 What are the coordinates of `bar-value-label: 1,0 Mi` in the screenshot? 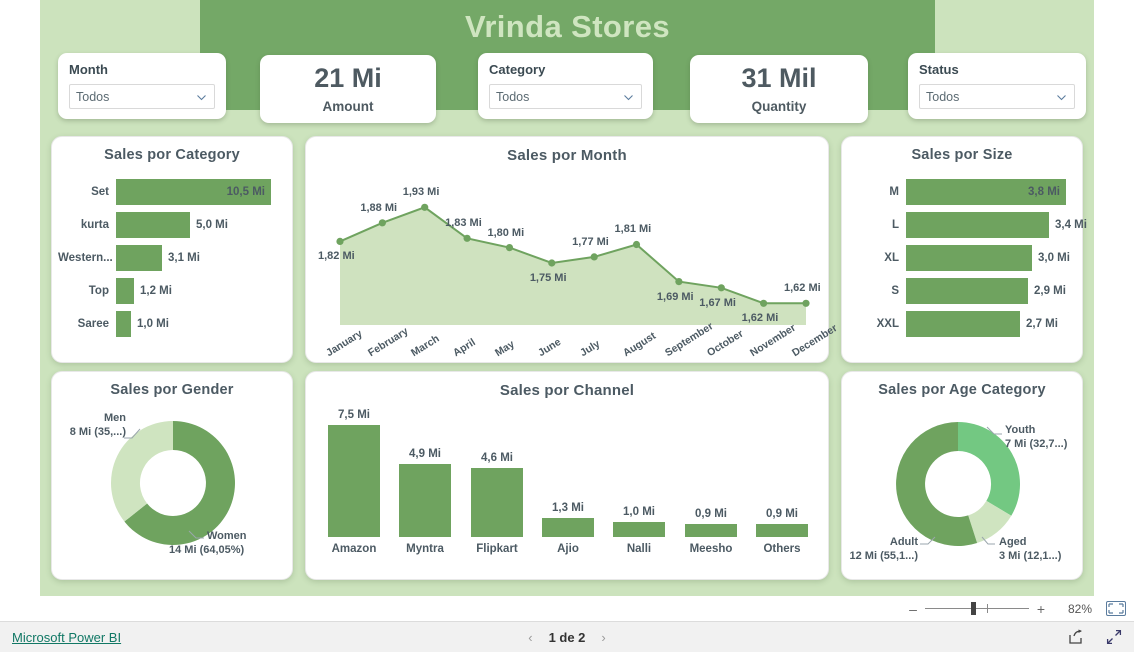 It's located at (153, 323).